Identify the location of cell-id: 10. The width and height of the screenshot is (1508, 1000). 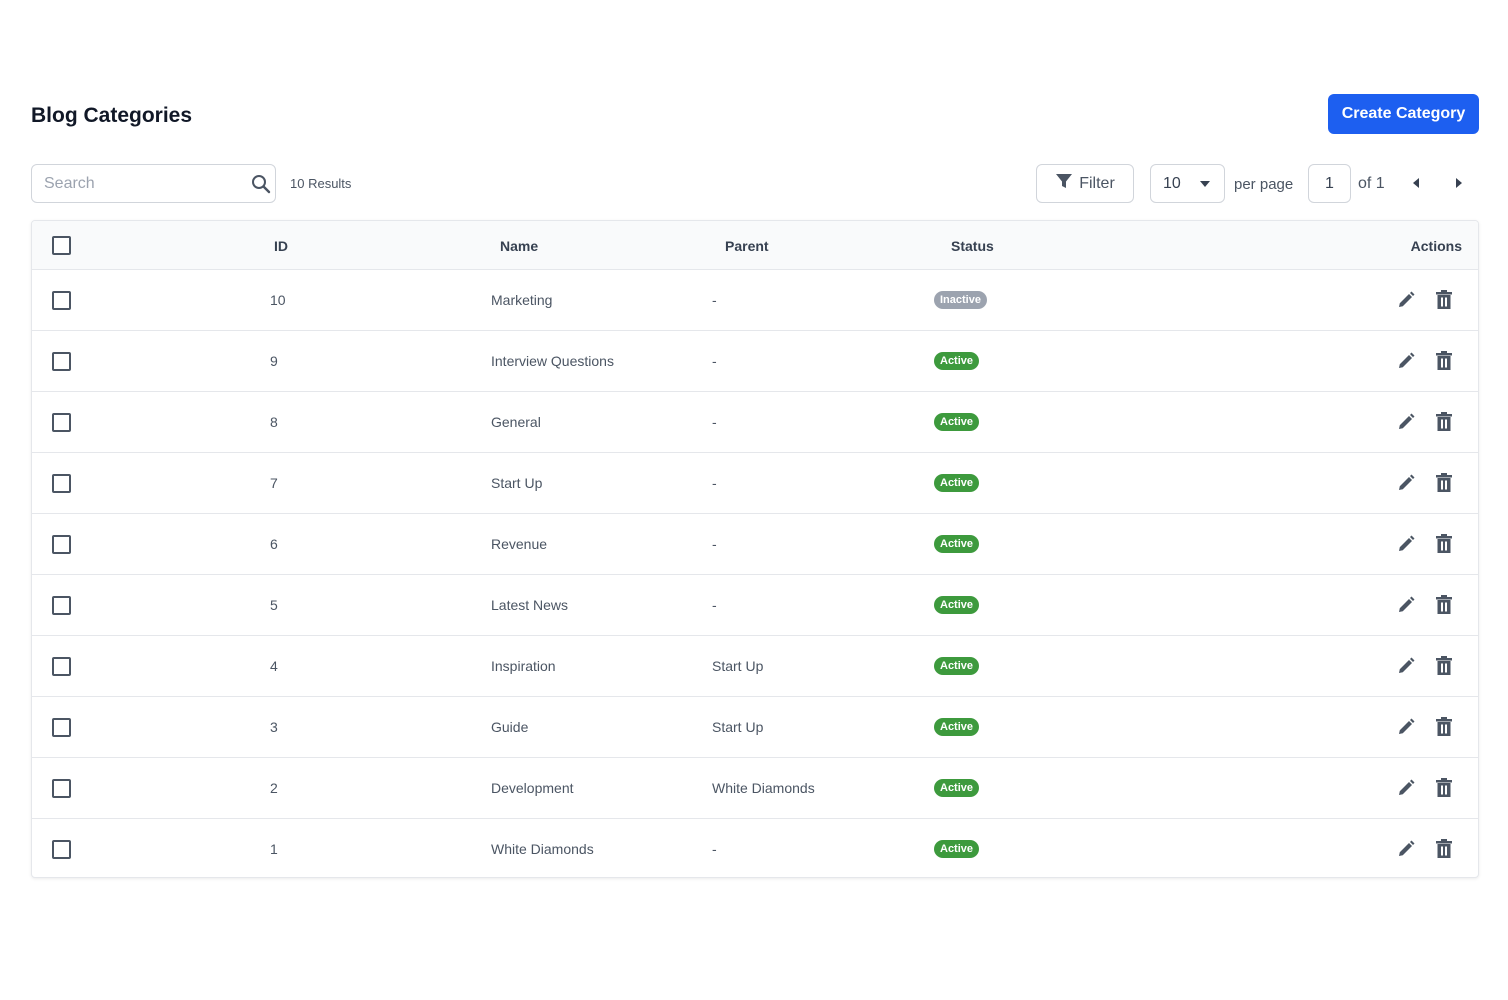
(278, 300).